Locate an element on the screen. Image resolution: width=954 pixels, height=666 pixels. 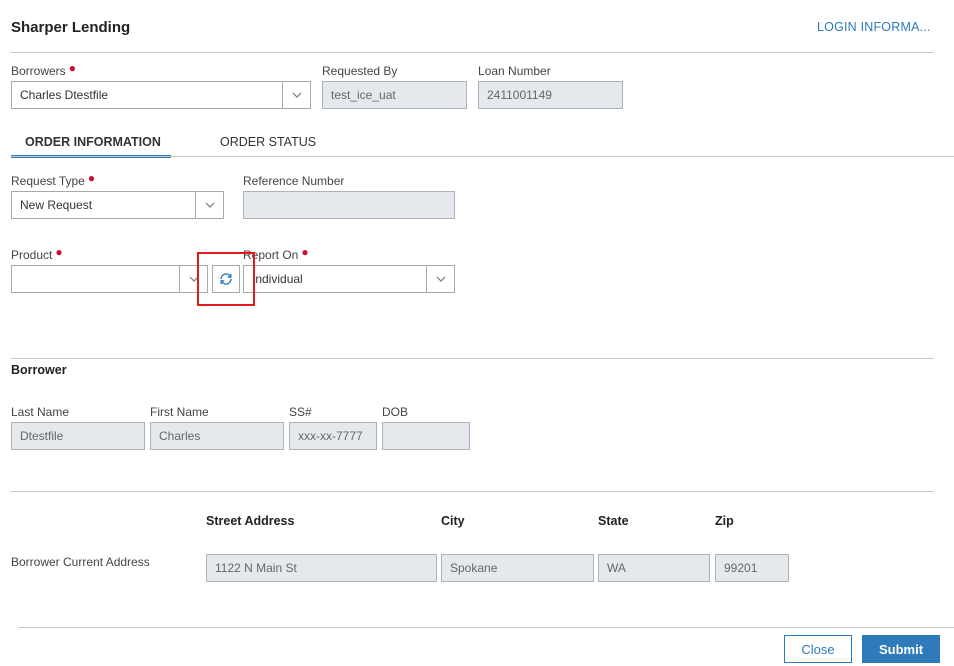
state-value: WA is located at coordinates (616, 568).